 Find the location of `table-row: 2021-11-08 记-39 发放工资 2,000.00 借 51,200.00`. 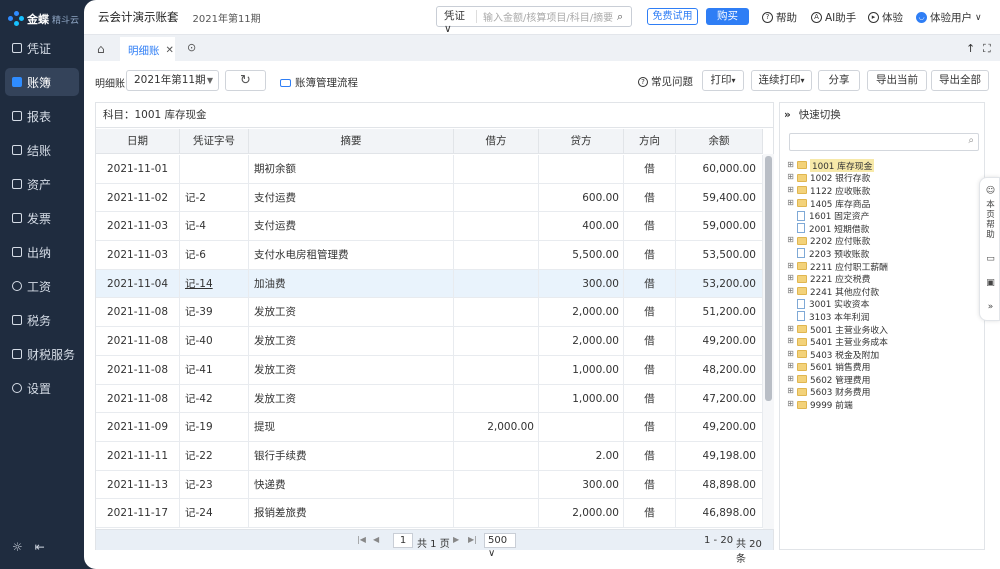

table-row: 2021-11-08 记-39 发放工资 2,000.00 借 51,200.00 is located at coordinates (429, 313).